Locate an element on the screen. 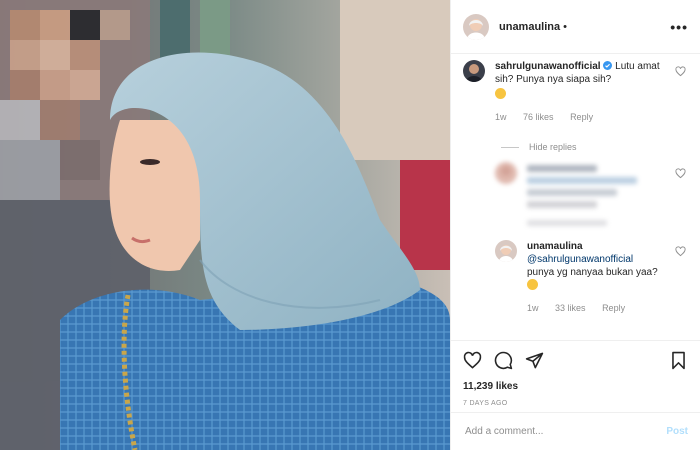  like-comment-heart-icon is located at coordinates (680, 71).